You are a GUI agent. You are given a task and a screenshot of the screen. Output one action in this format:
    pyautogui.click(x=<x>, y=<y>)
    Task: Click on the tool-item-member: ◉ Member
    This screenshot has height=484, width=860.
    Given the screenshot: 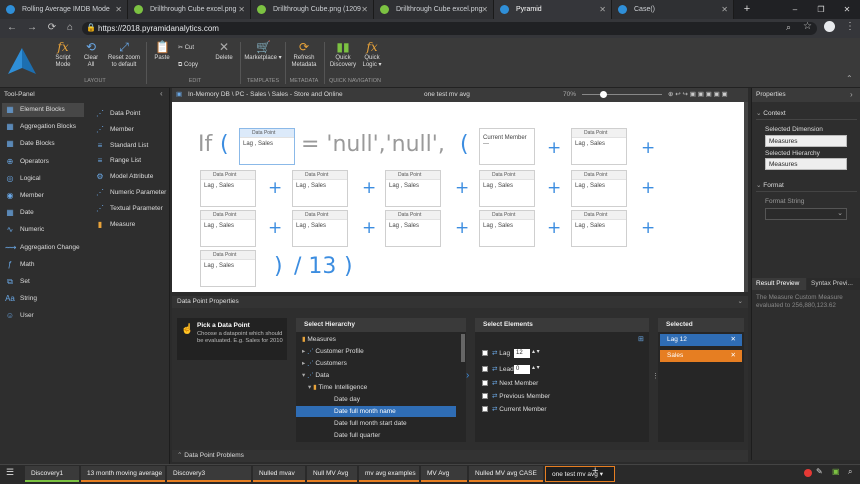 What is the action you would take?
    pyautogui.click(x=43, y=196)
    